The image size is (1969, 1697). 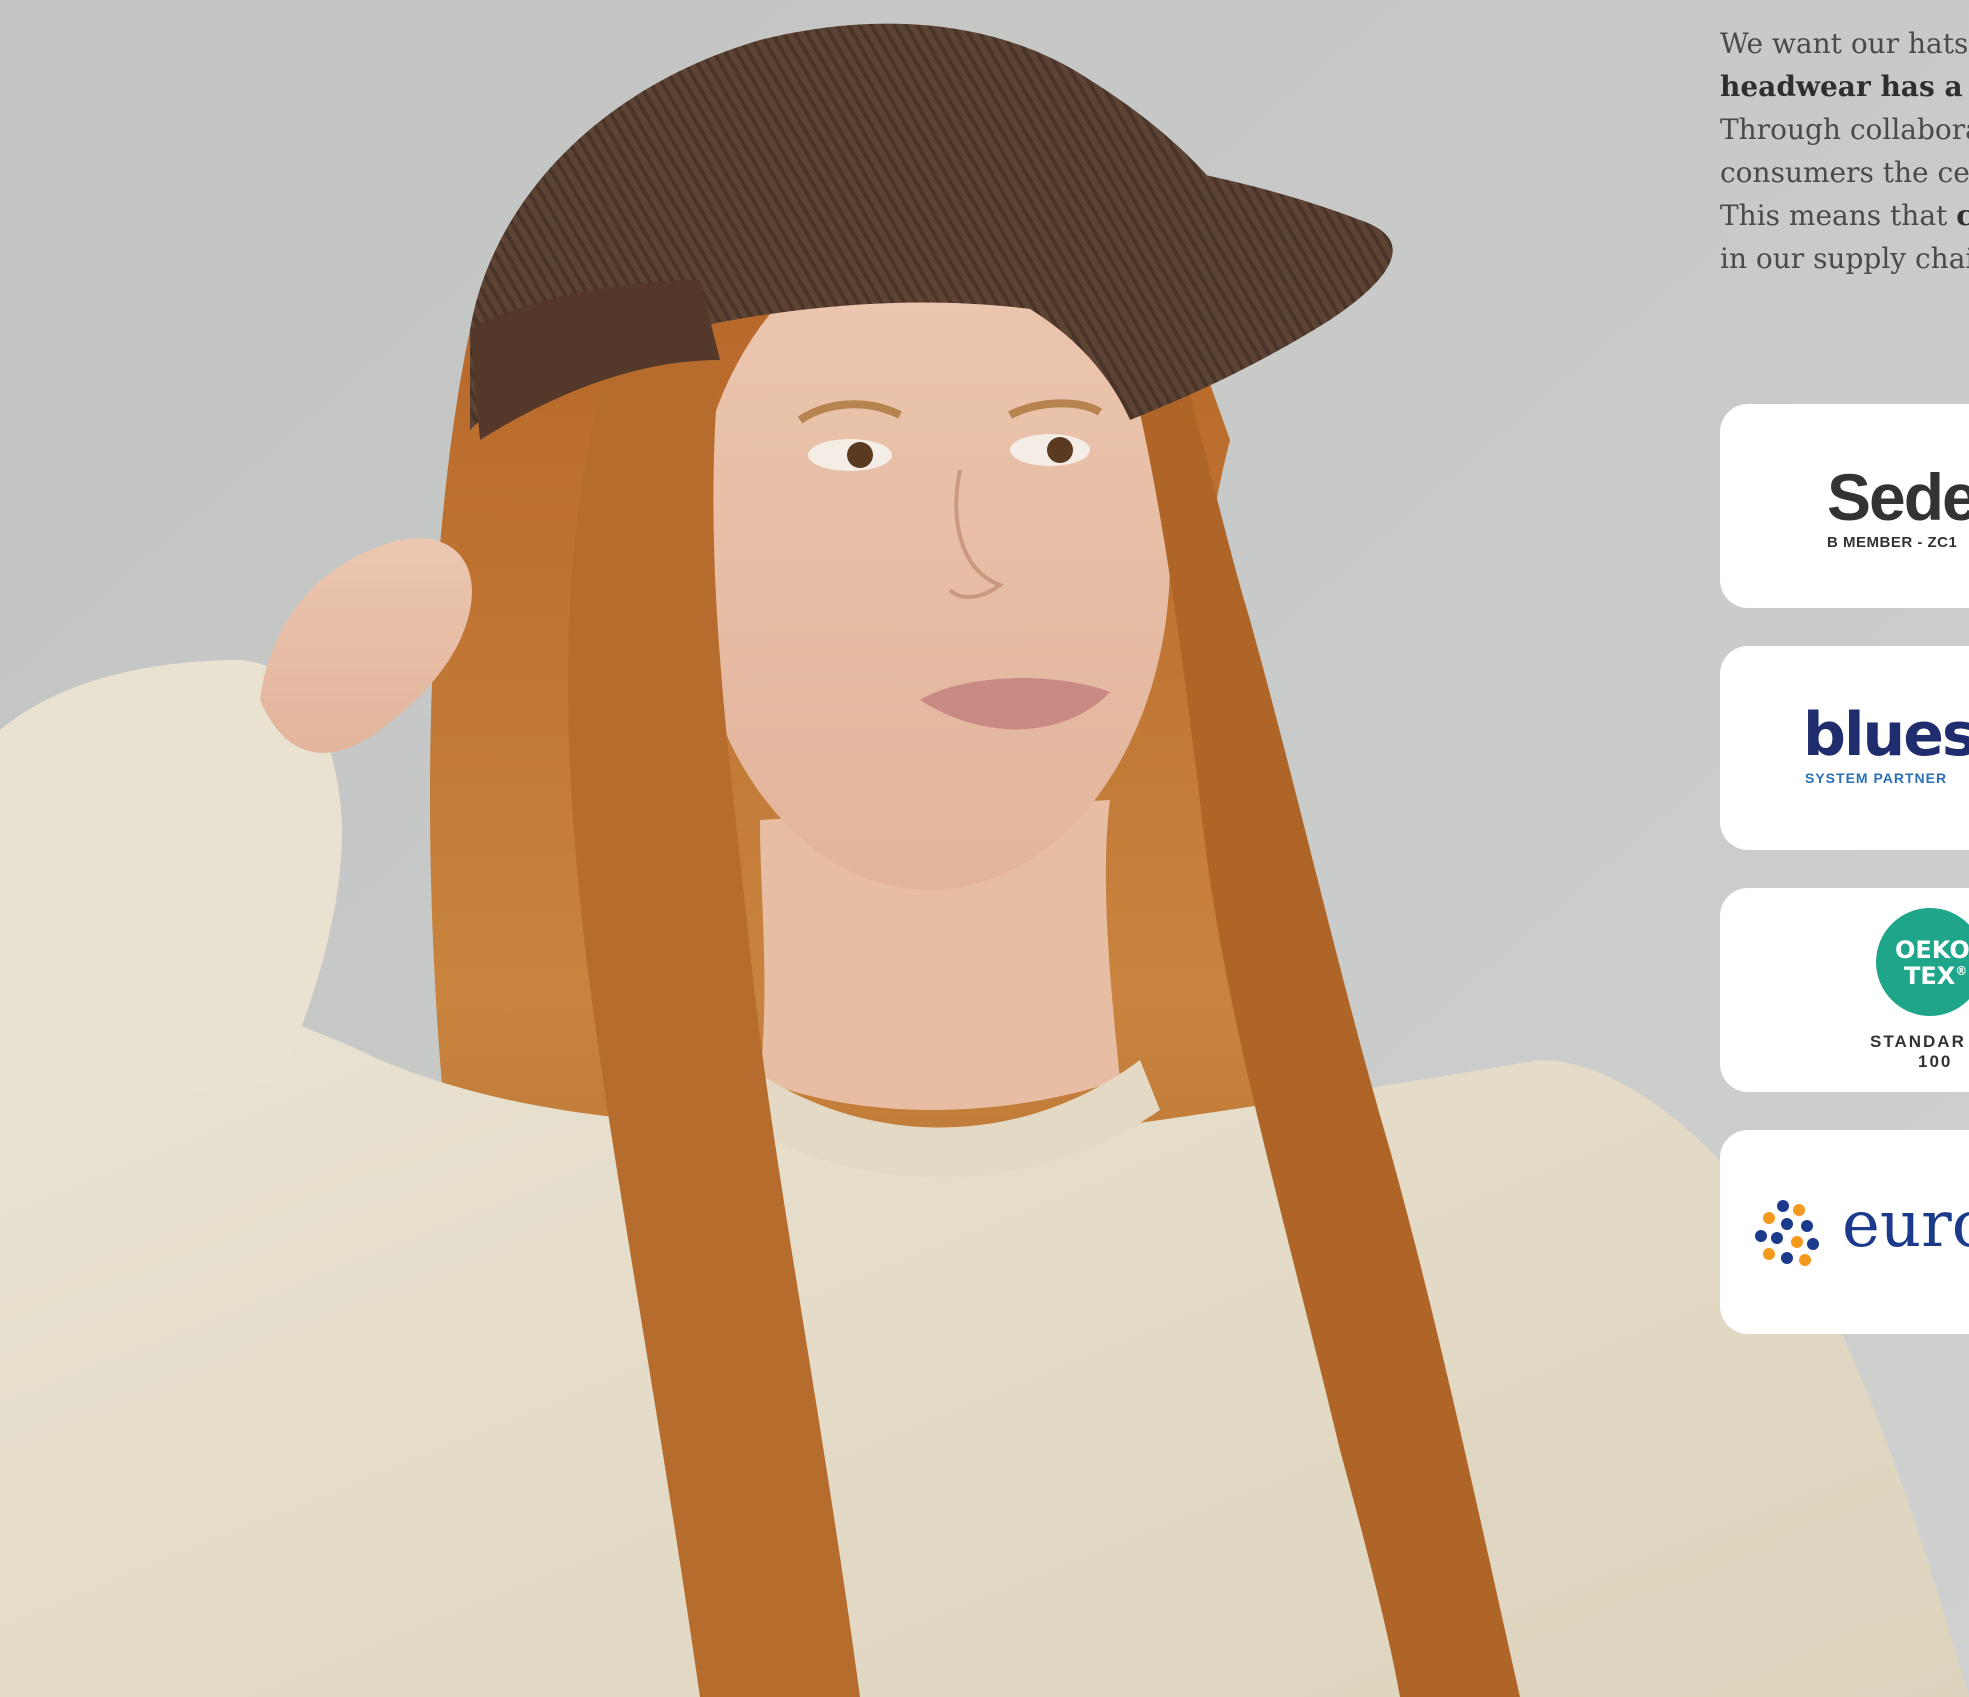 I want to click on euro-dots-icon, so click(x=1787, y=1233).